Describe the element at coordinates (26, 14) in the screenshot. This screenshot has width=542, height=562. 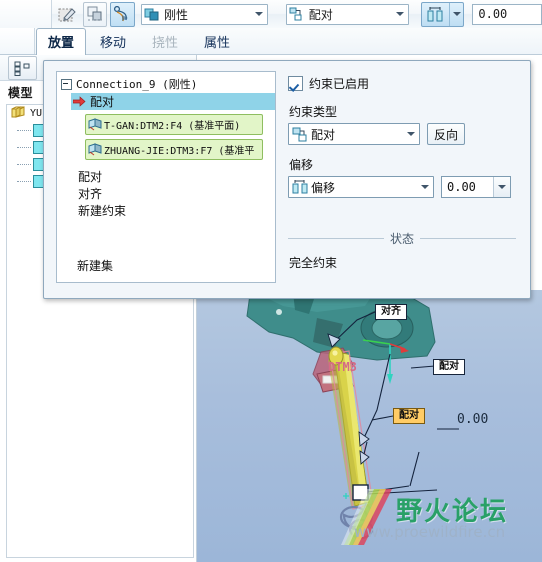
I see `toolbar-left-gap` at that location.